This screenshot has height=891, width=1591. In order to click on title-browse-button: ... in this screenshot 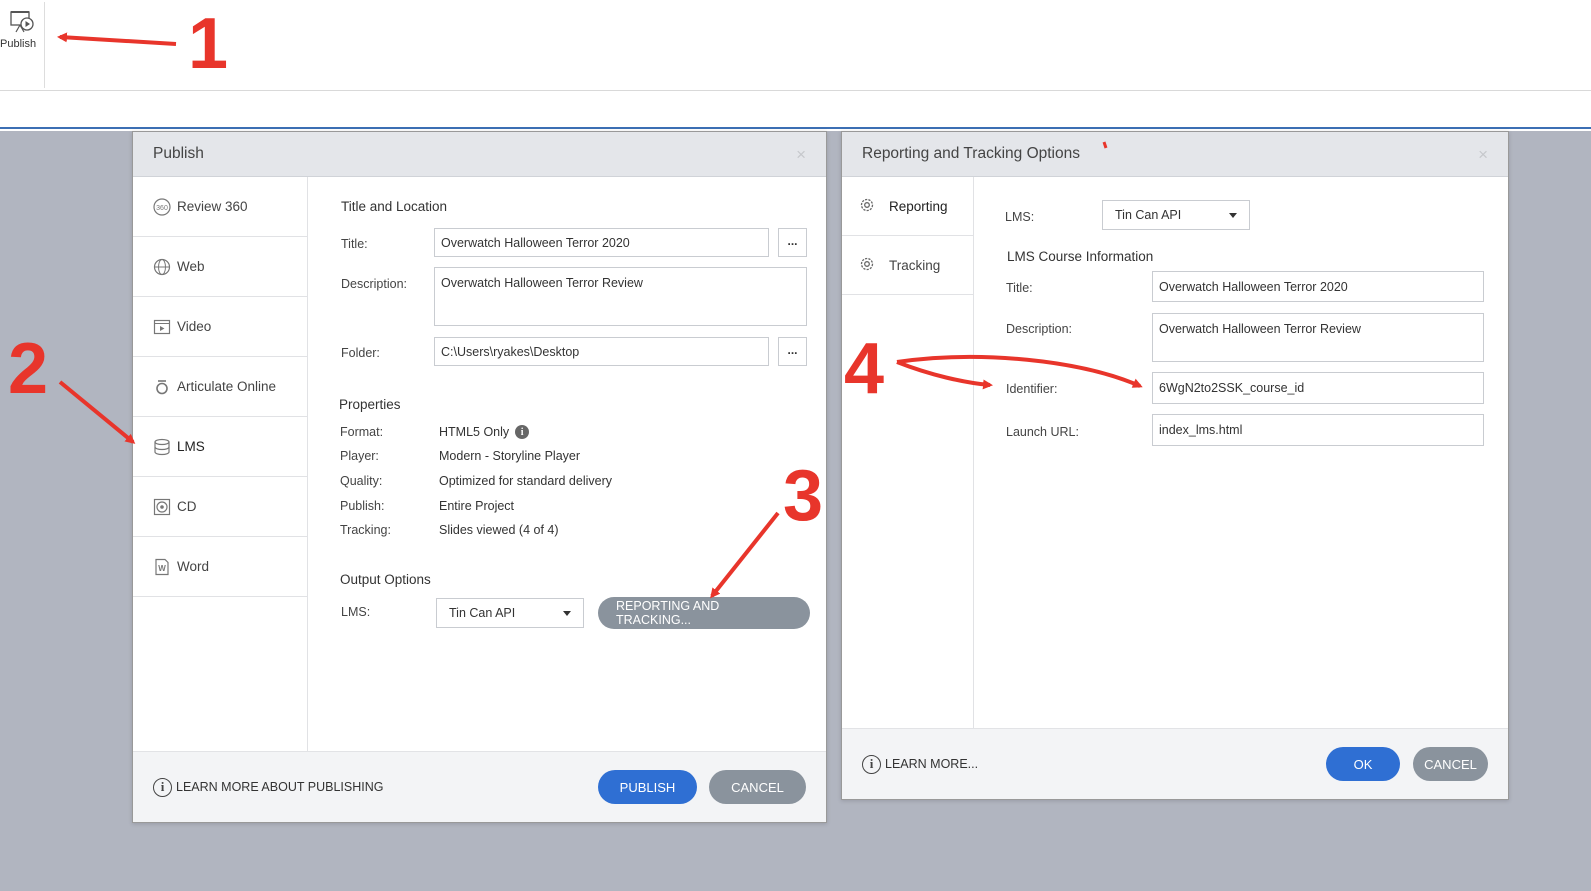, I will do `click(792, 242)`.